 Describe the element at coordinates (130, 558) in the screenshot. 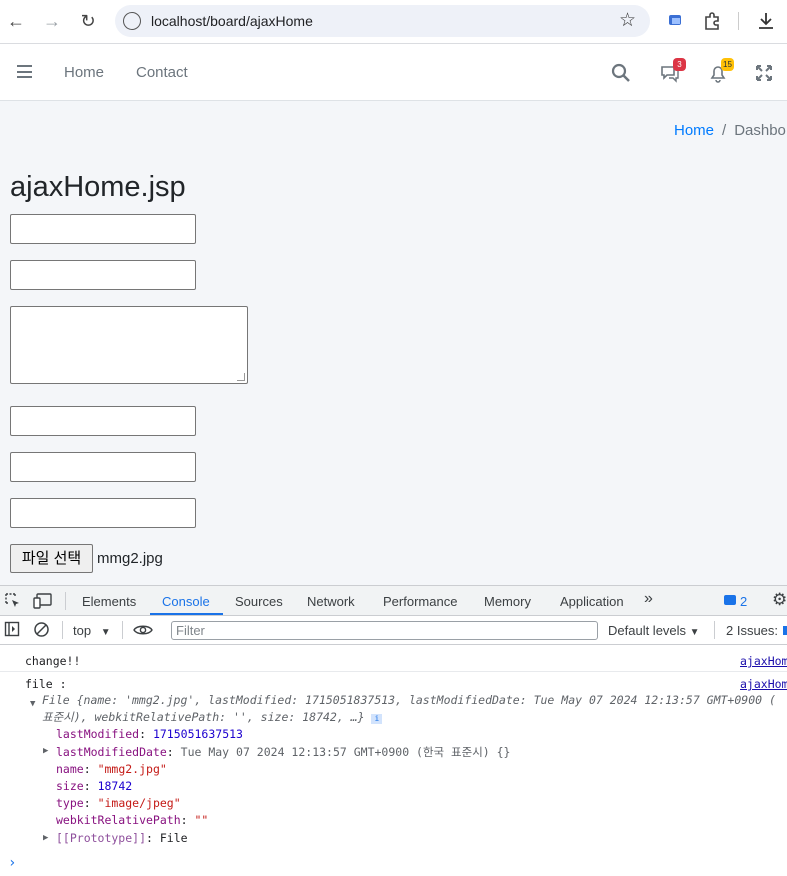

I see `selected-file-name: mmg2.jpg` at that location.